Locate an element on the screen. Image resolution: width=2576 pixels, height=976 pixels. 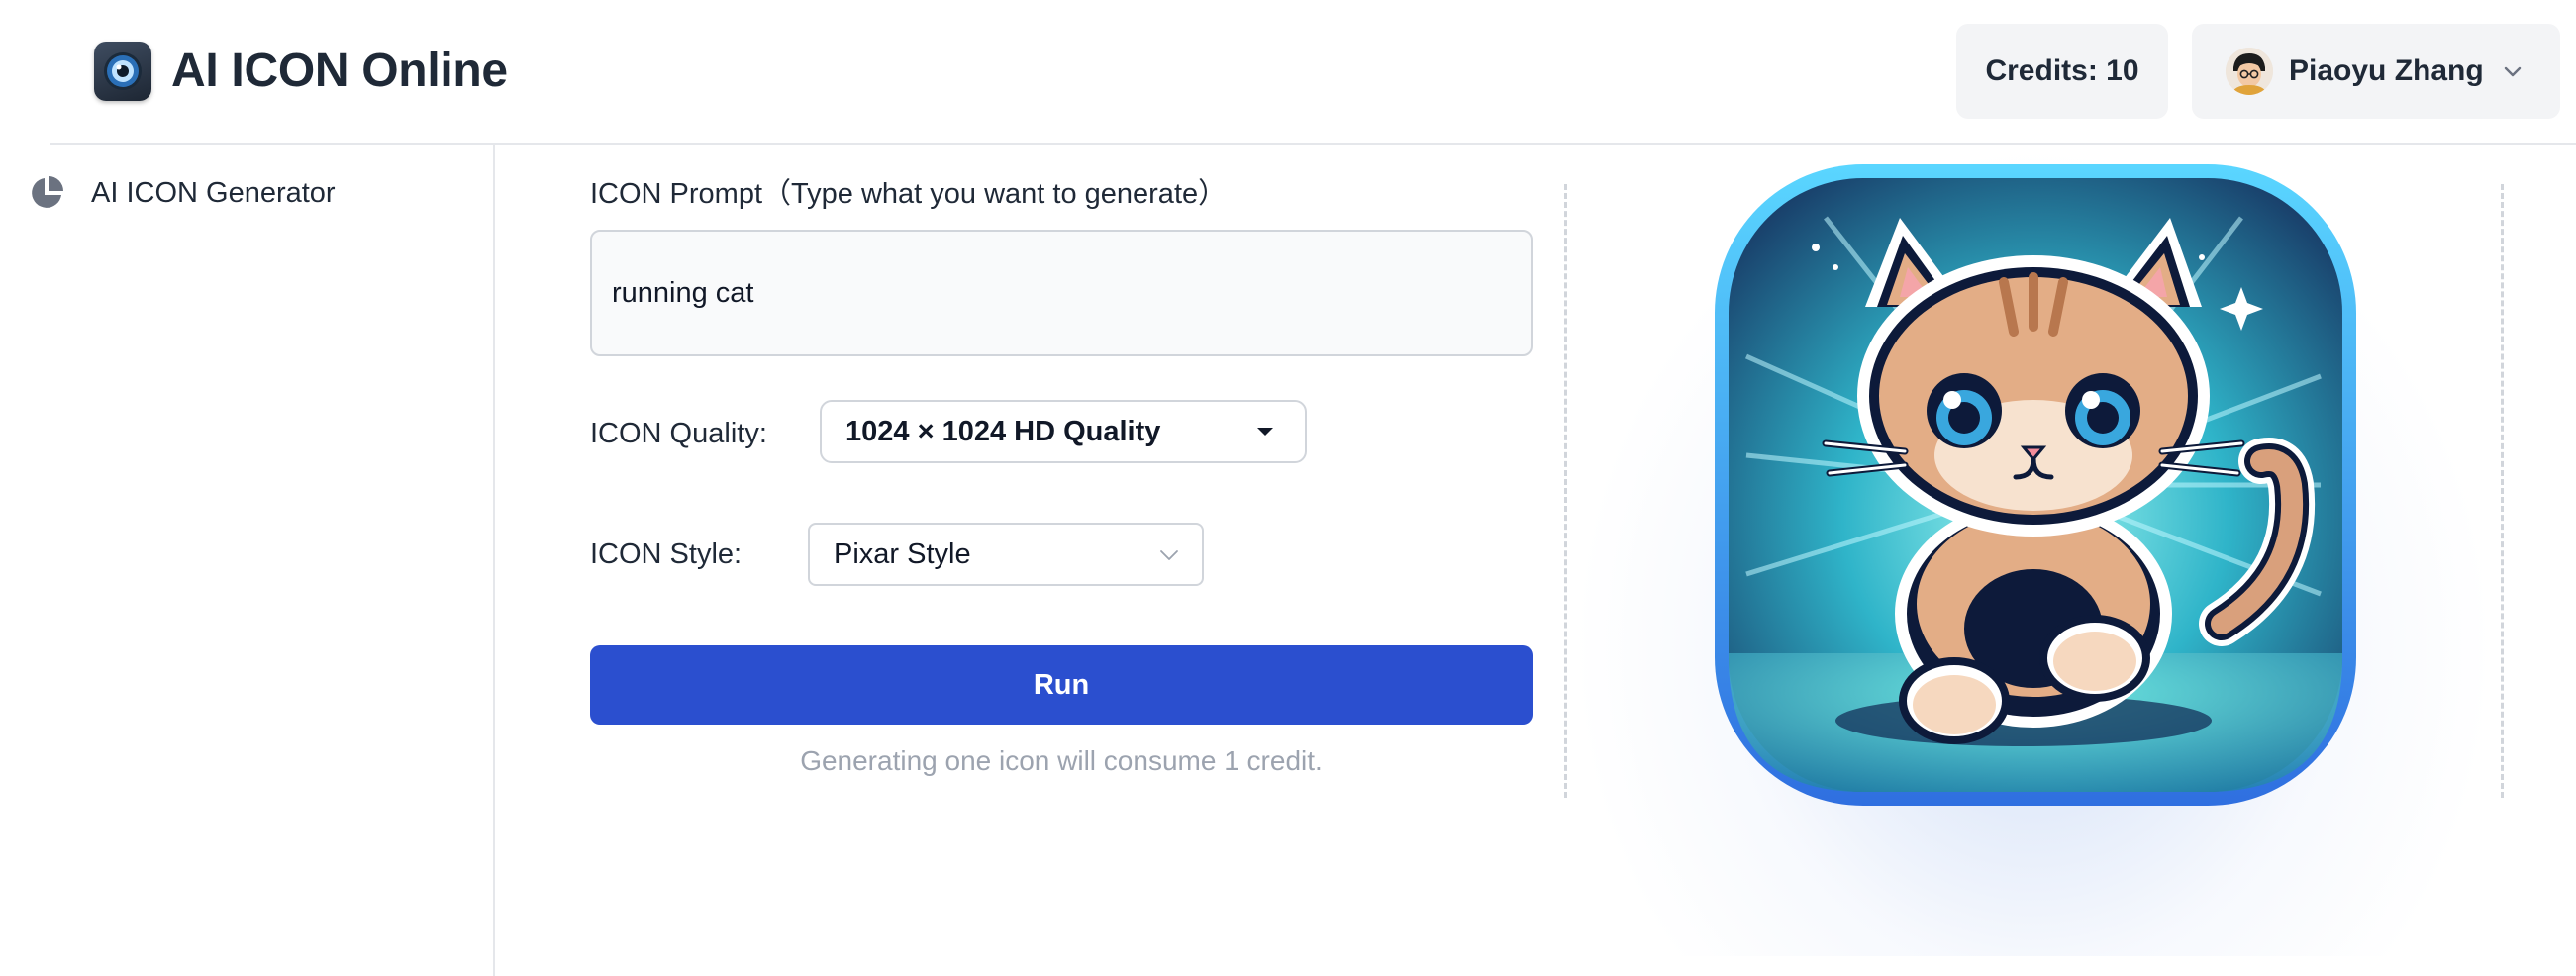
result-dashed-border-left is located at coordinates (1565, 491).